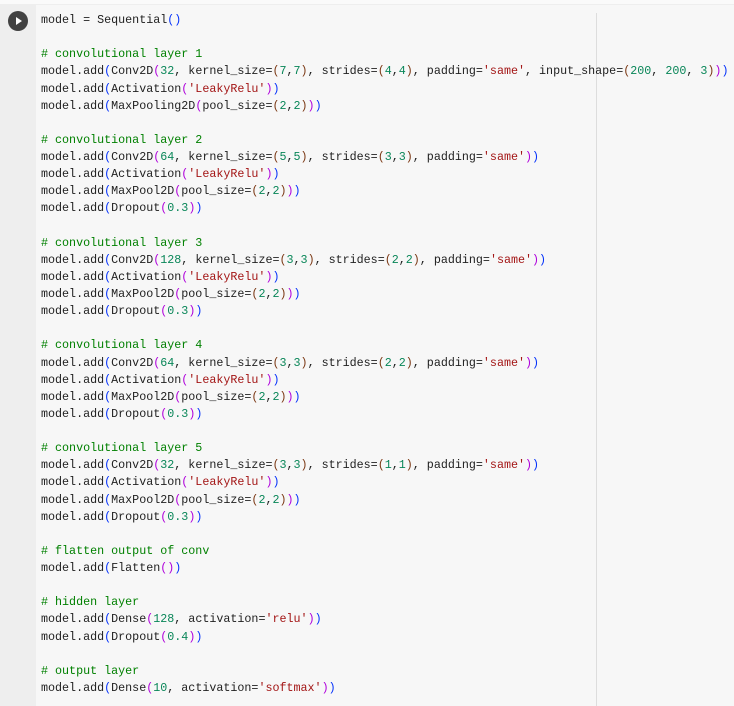 This screenshot has height=706, width=734. I want to click on code-line: # convolutional layer 5, so click(122, 448).